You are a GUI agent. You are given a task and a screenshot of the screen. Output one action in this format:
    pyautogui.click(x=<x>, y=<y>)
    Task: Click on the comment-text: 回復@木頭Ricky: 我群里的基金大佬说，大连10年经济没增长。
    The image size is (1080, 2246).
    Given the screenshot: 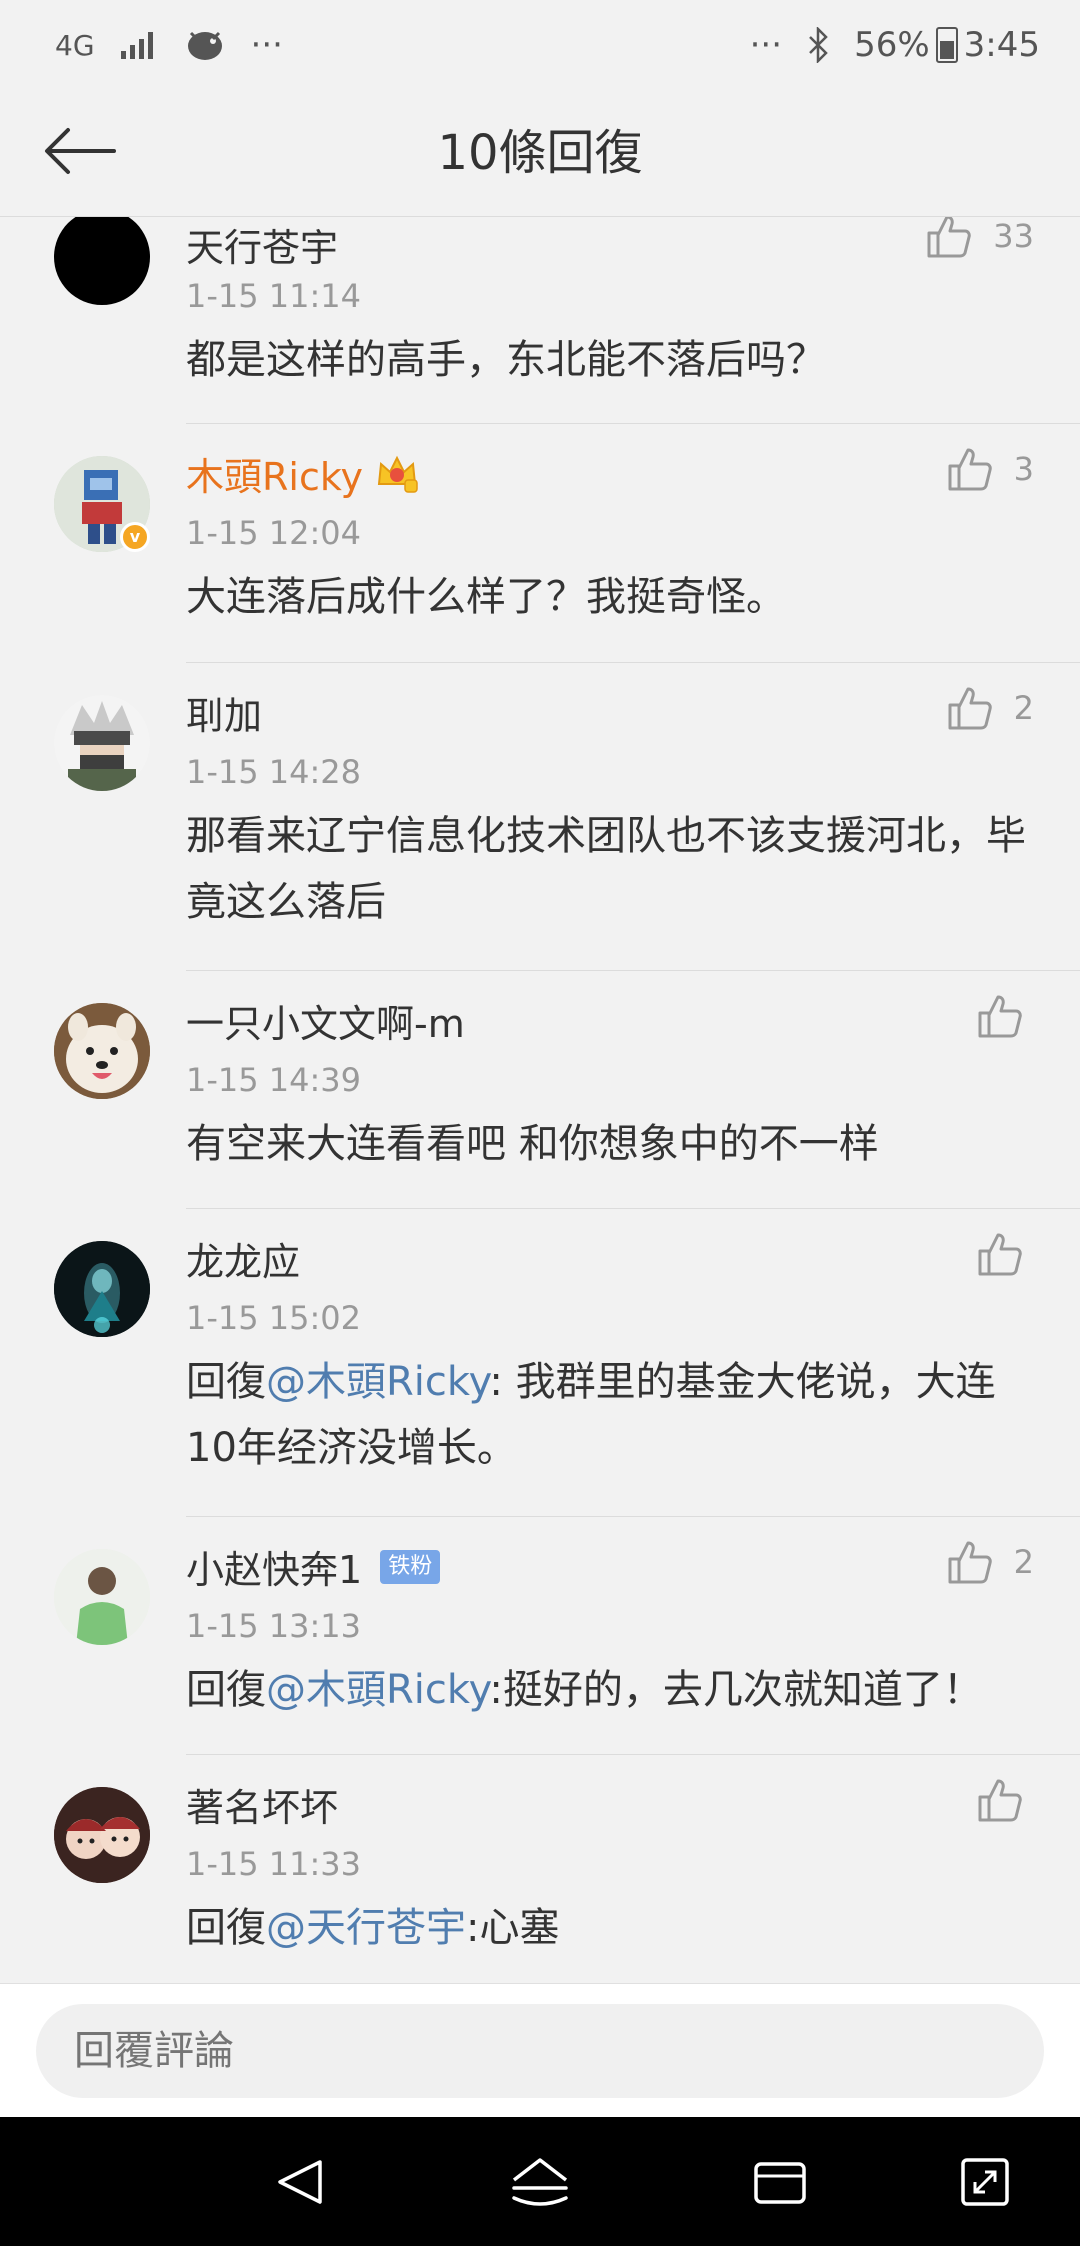 What is the action you would take?
    pyautogui.click(x=606, y=1415)
    